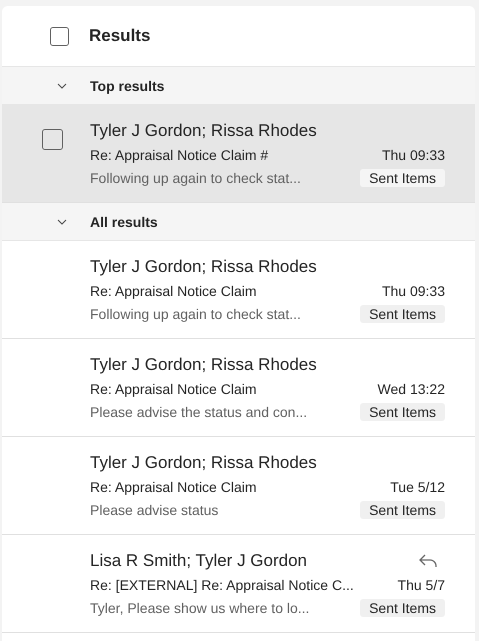 Image resolution: width=479 pixels, height=641 pixels. What do you see at coordinates (238, 86) in the screenshot?
I see `group-header: Top results` at bounding box center [238, 86].